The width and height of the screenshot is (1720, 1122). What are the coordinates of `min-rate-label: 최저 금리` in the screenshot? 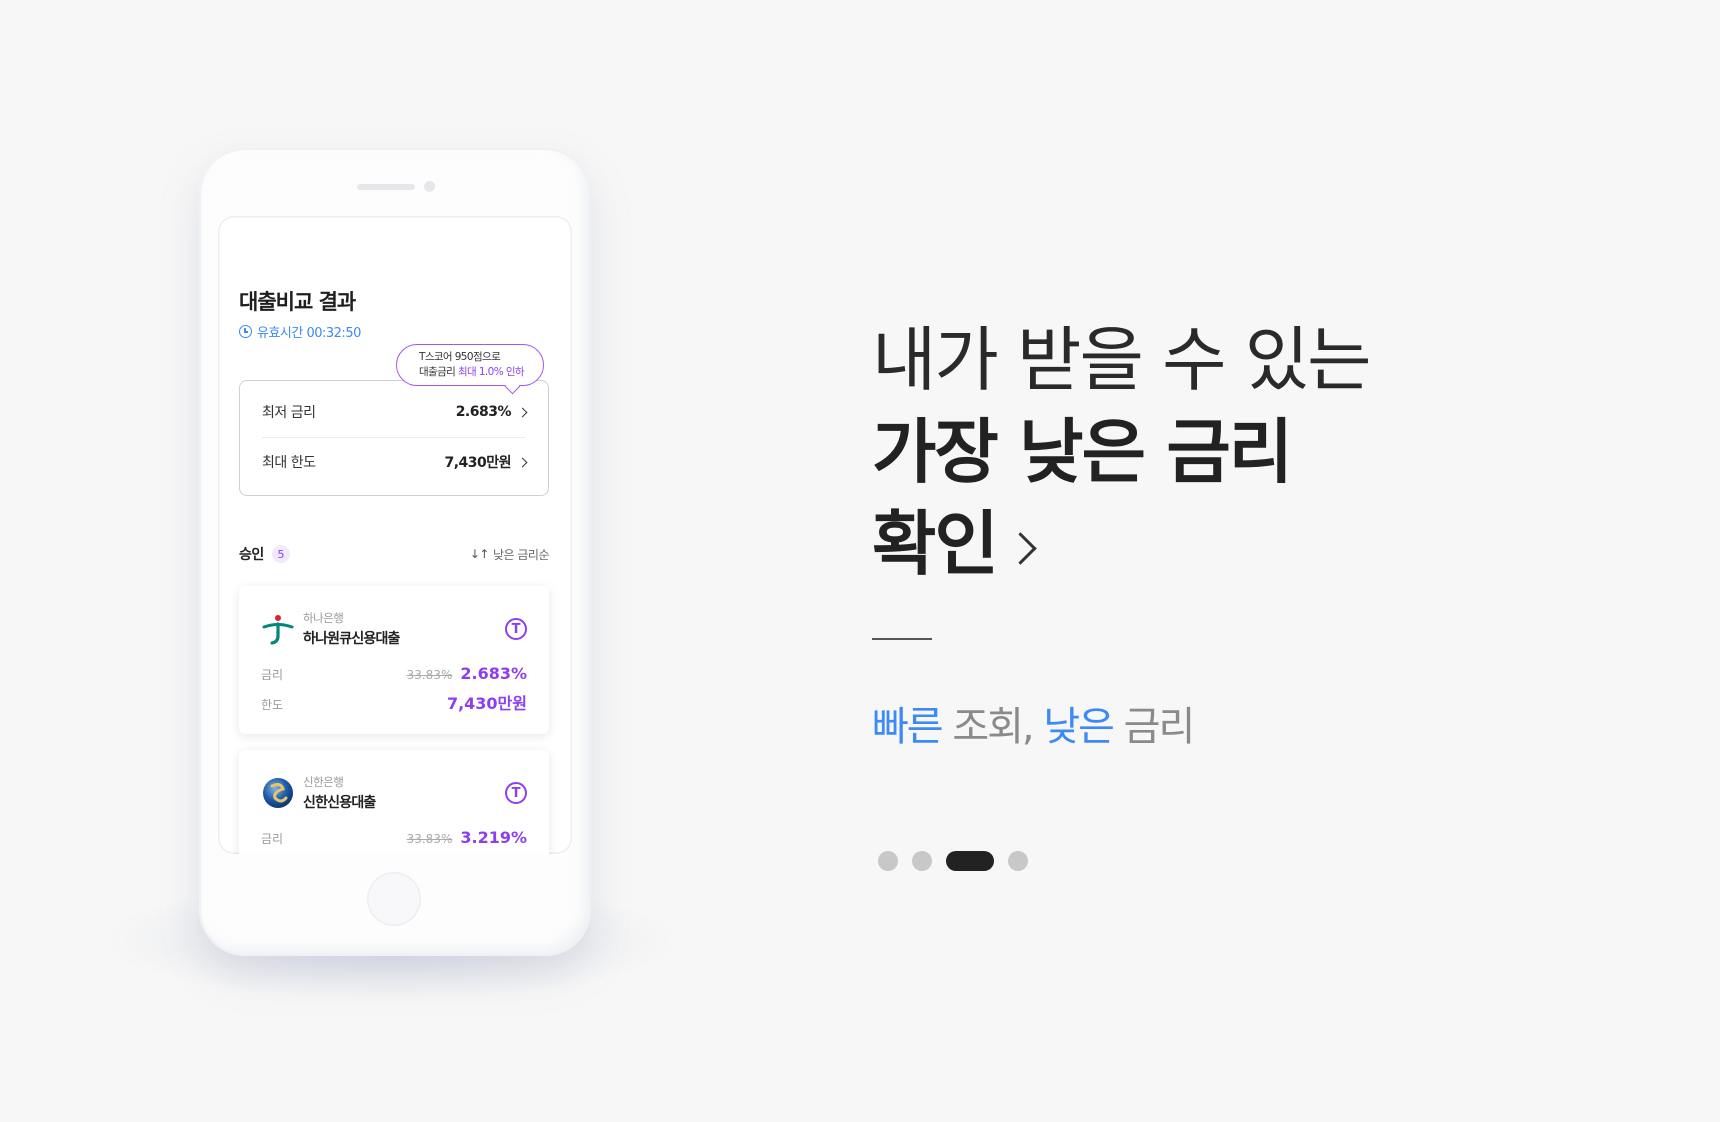 It's located at (289, 413).